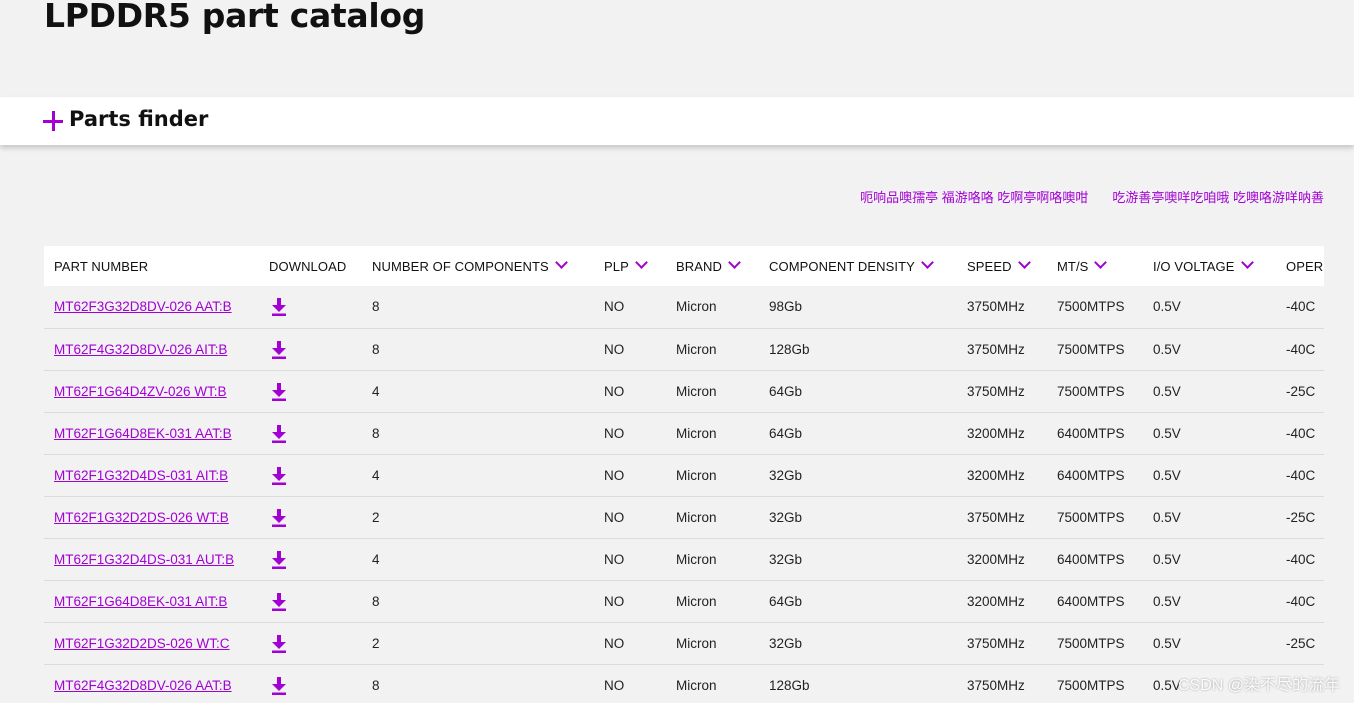 This screenshot has height=703, width=1354. I want to click on part-number-cell: MT62F1G32D4DS-031 AIT:B, so click(151, 475).